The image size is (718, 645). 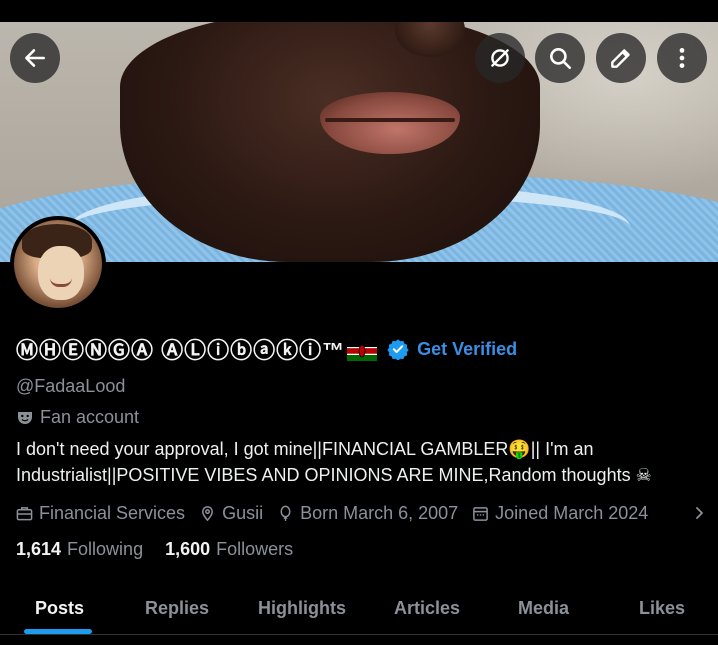 I want to click on tab-replies: Replies, so click(x=177, y=608).